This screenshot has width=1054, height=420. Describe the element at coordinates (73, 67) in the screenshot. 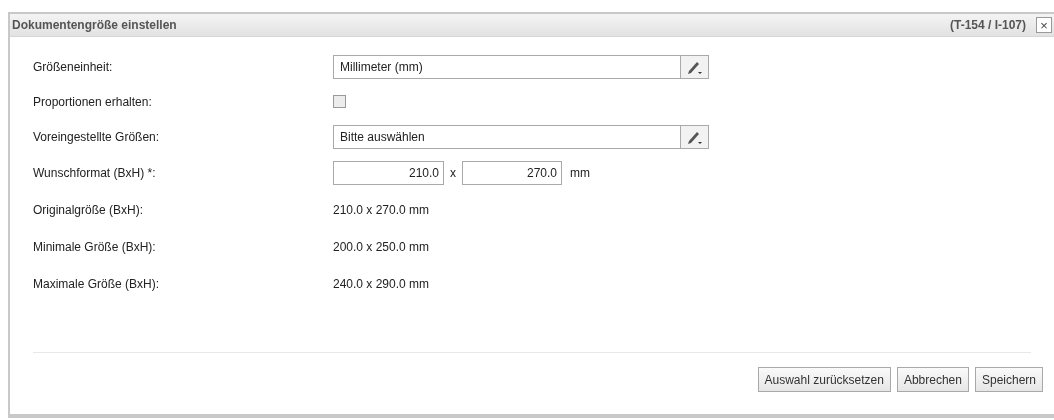

I see `field-label: Größeneinheit:` at that location.